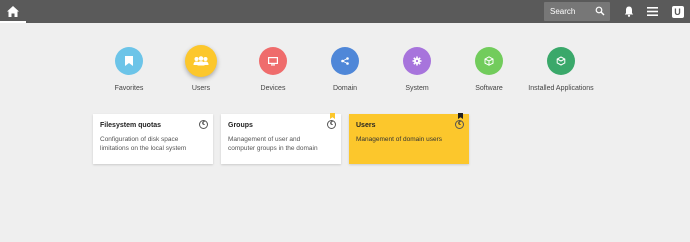  I want to click on category-users: Users, so click(201, 68).